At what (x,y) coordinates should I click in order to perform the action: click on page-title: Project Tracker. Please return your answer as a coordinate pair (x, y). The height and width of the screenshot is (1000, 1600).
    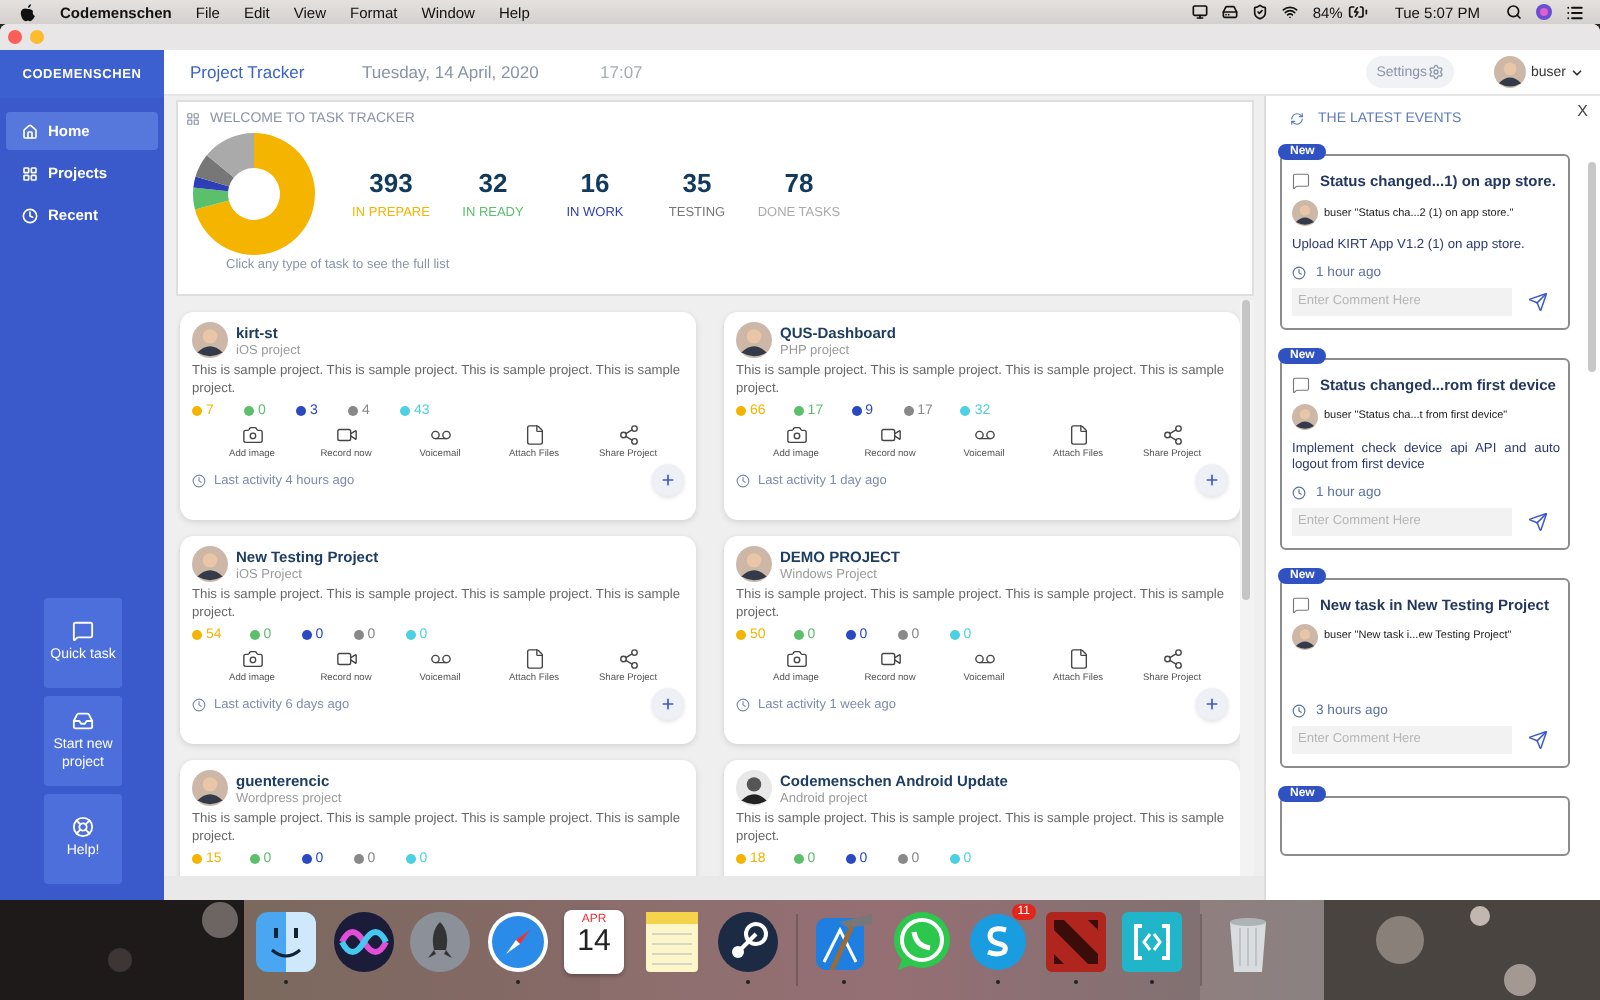
    Looking at the image, I should click on (248, 72).